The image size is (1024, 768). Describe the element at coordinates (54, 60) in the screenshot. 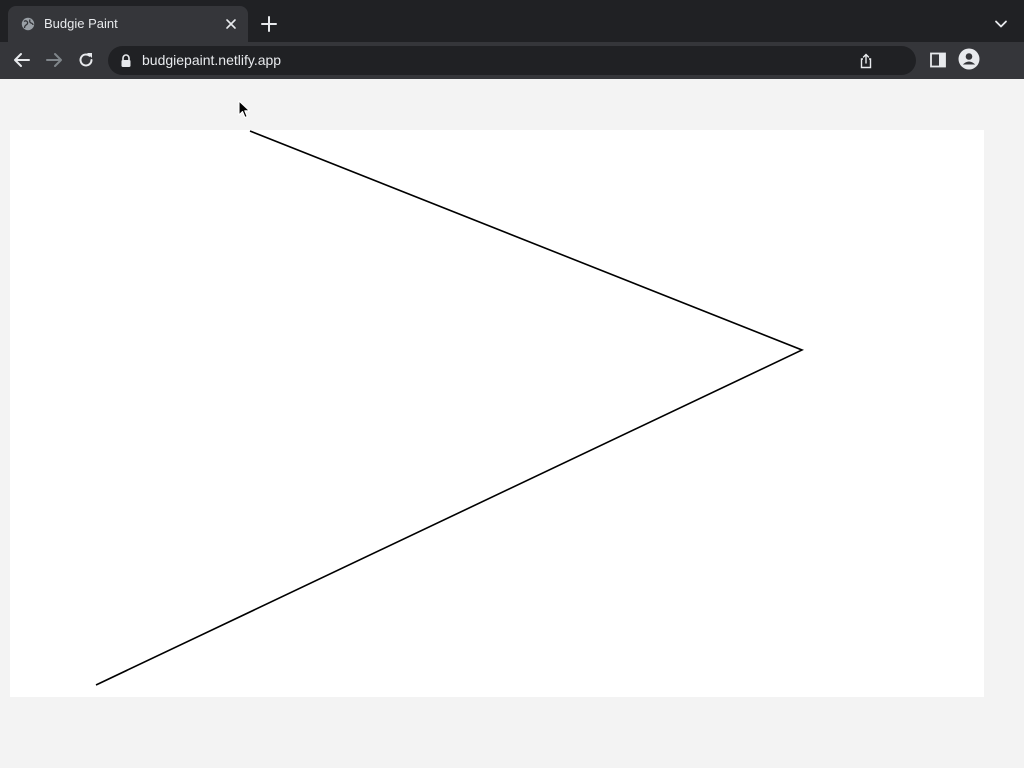

I see `forward-button` at that location.